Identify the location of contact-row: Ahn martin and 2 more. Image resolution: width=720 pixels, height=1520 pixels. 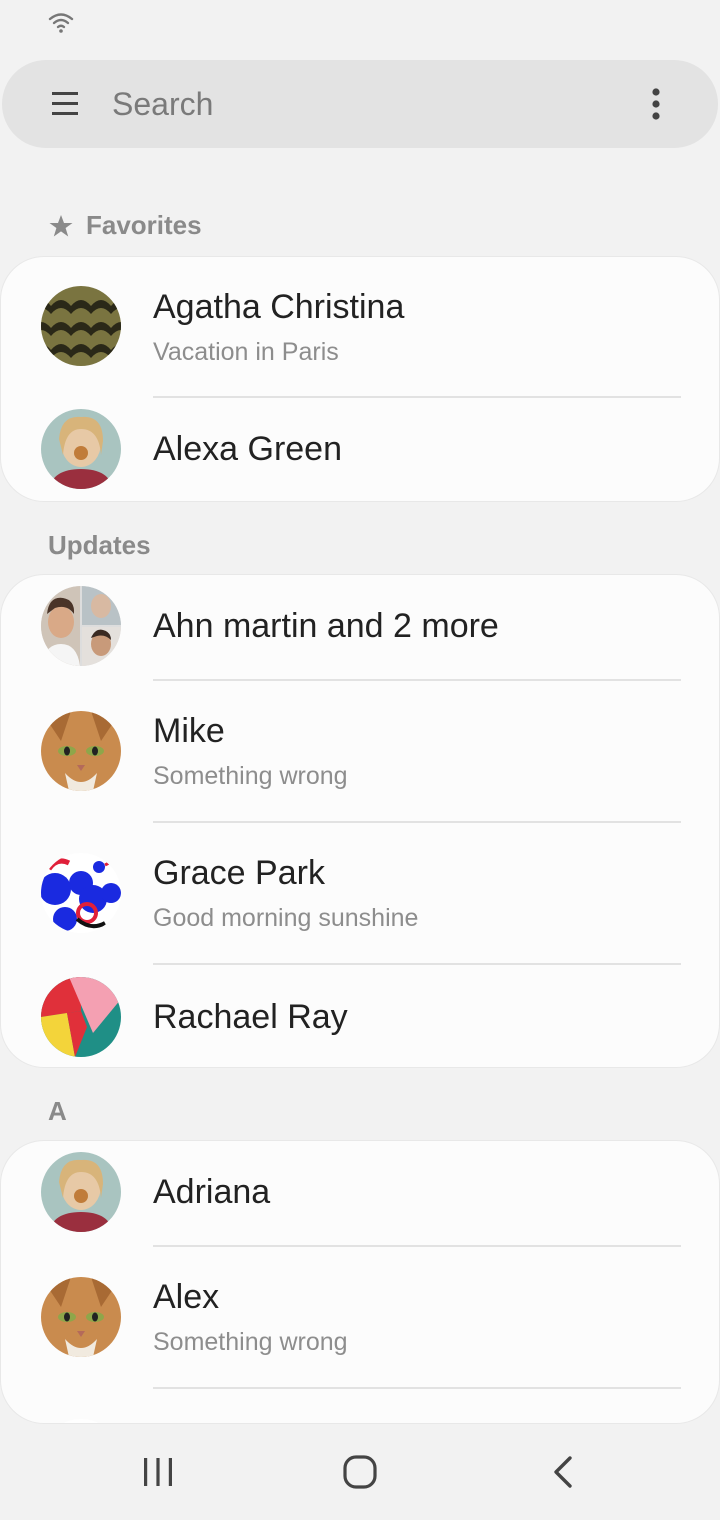
(360, 628).